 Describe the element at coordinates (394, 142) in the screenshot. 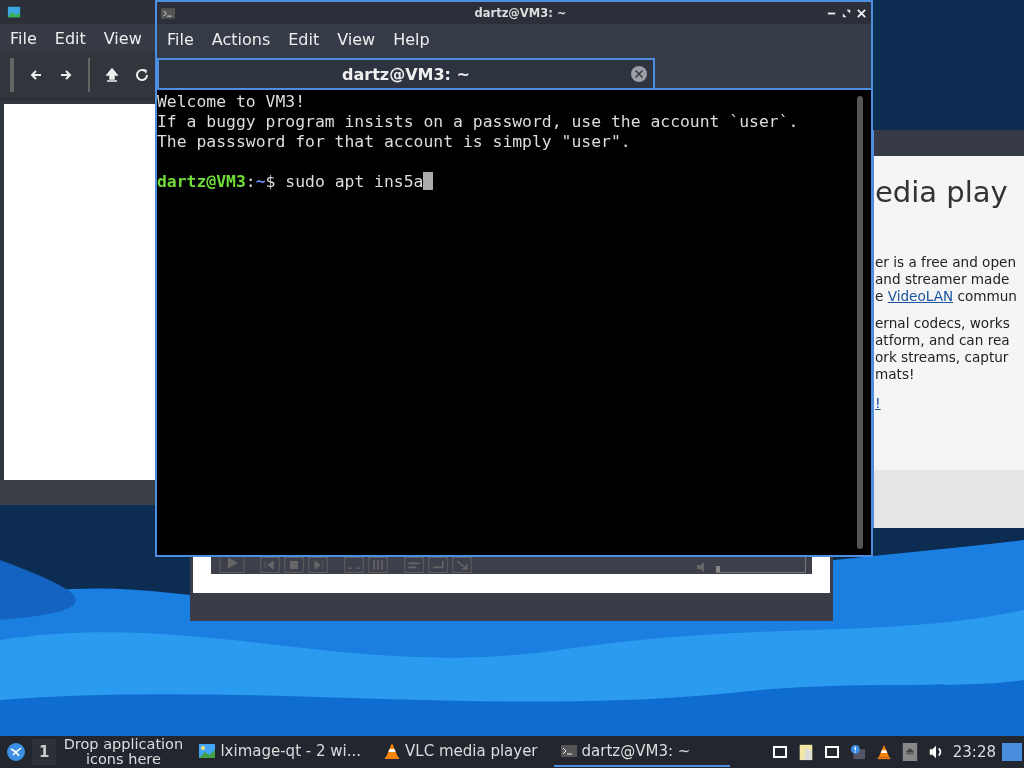

I see `terminal-line: The passsword for that account is simply "user".` at that location.